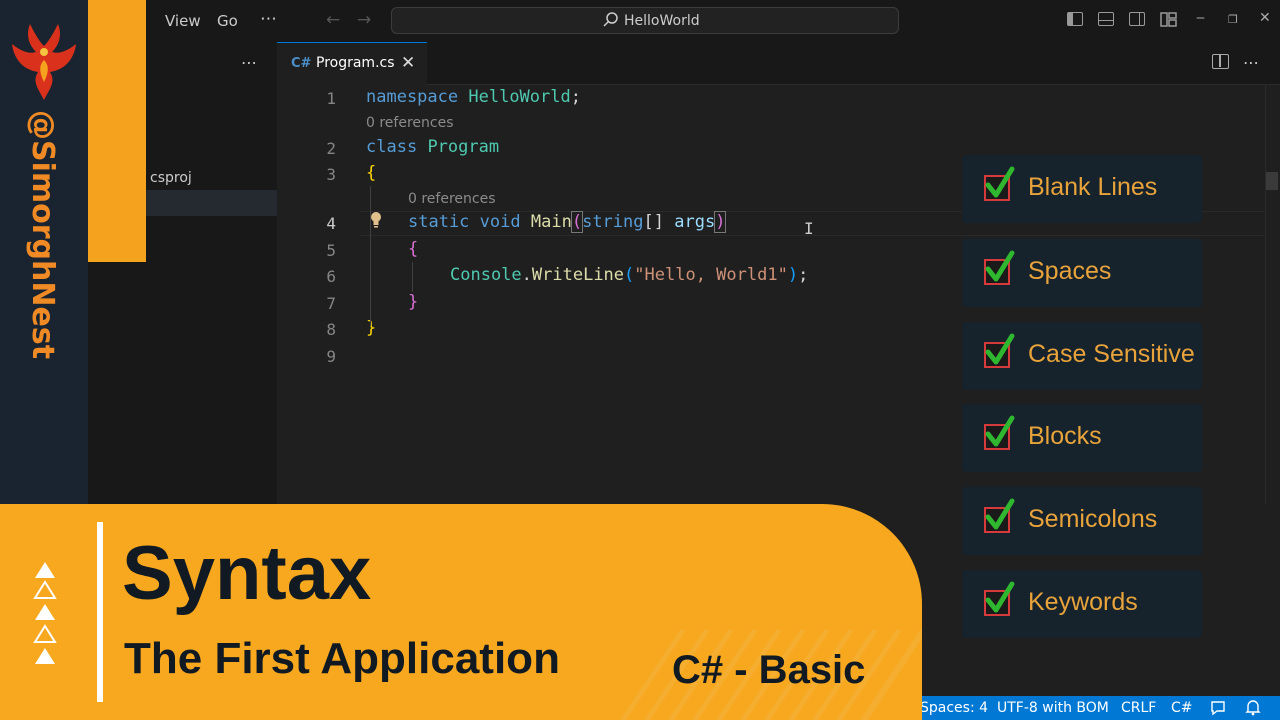 The image size is (1280, 720). Describe the element at coordinates (376, 222) in the screenshot. I see `lightbulb-icon` at that location.